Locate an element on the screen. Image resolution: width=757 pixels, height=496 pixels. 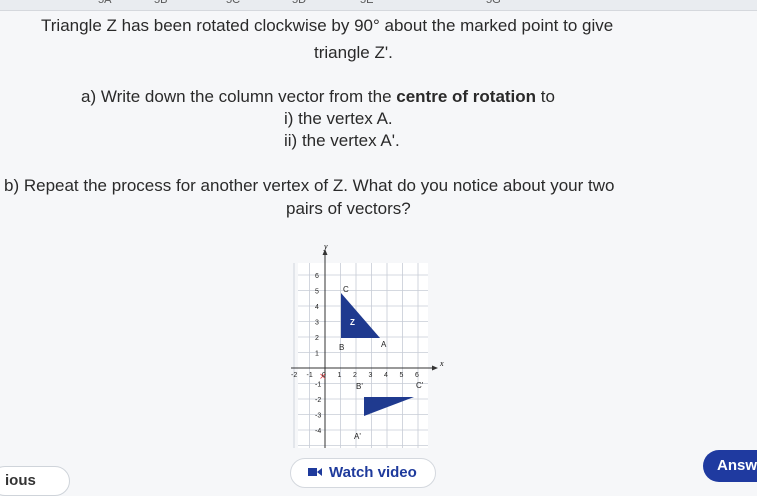
answer-button: Answ is located at coordinates (730, 466).